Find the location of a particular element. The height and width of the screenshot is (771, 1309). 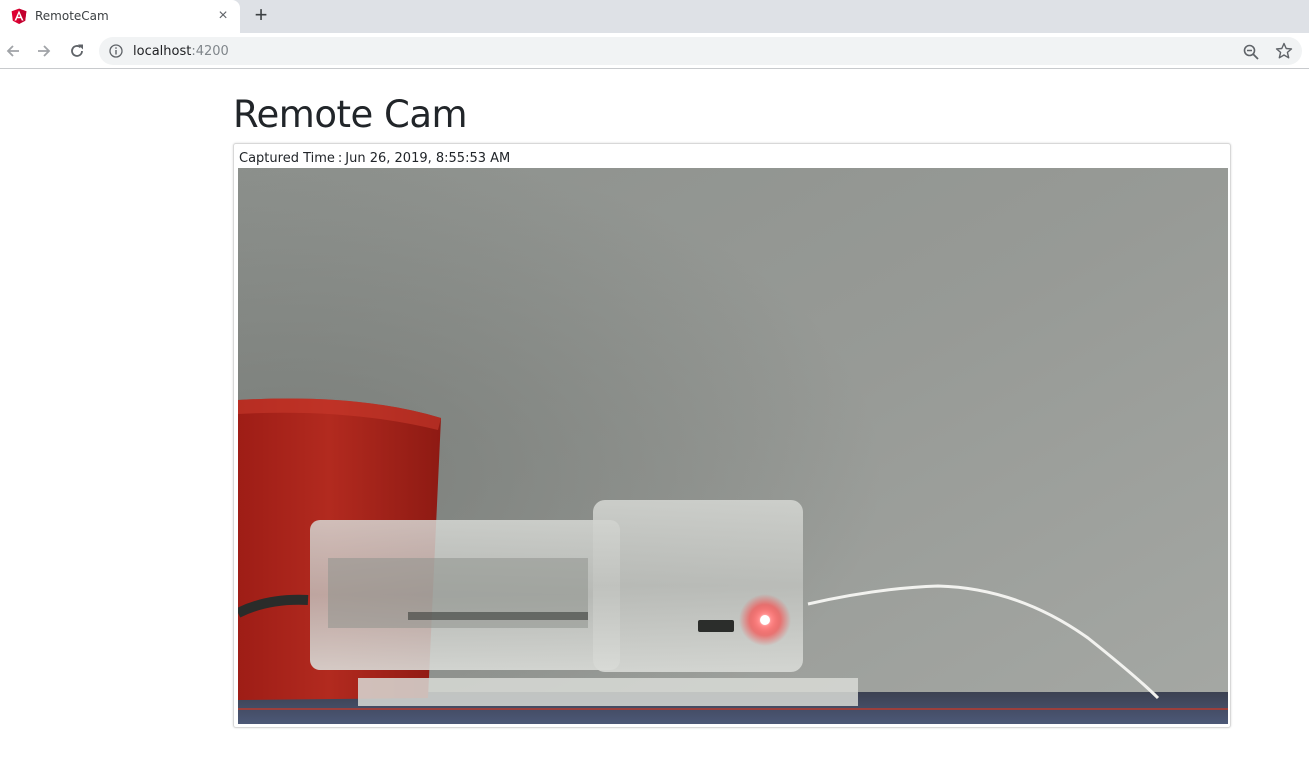

reload-icon is located at coordinates (77, 50).